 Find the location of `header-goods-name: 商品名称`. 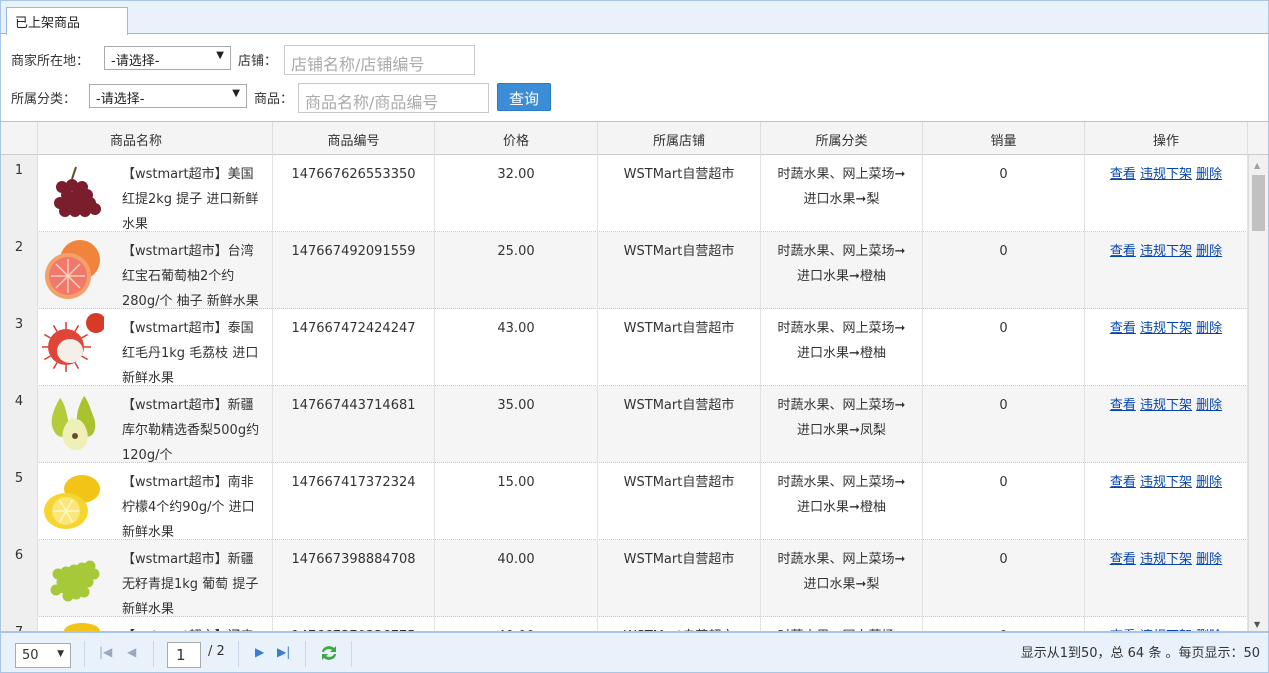

header-goods-name: 商品名称 is located at coordinates (190, 138).